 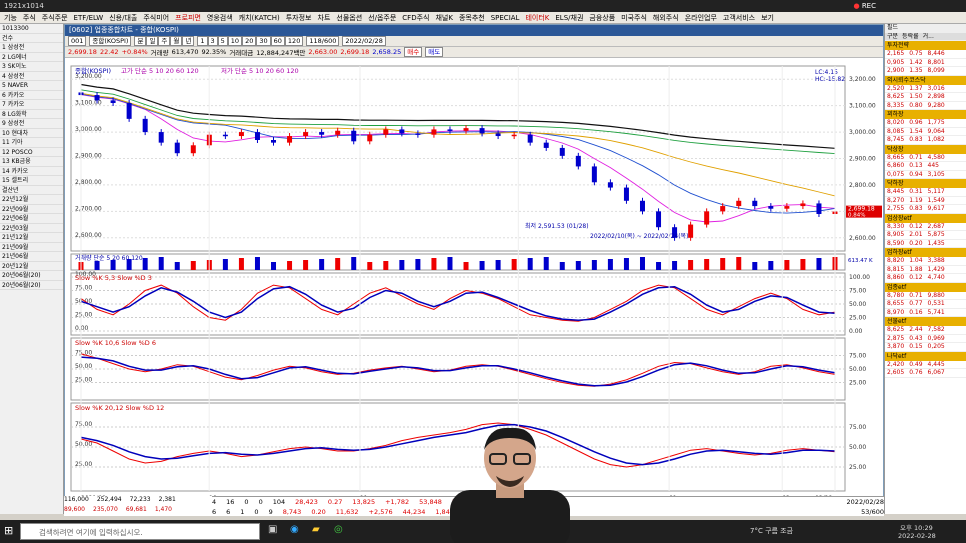 What do you see at coordinates (925, 373) in the screenshot?
I see `table-row: 2,605 0.76 6,067` at bounding box center [925, 373].